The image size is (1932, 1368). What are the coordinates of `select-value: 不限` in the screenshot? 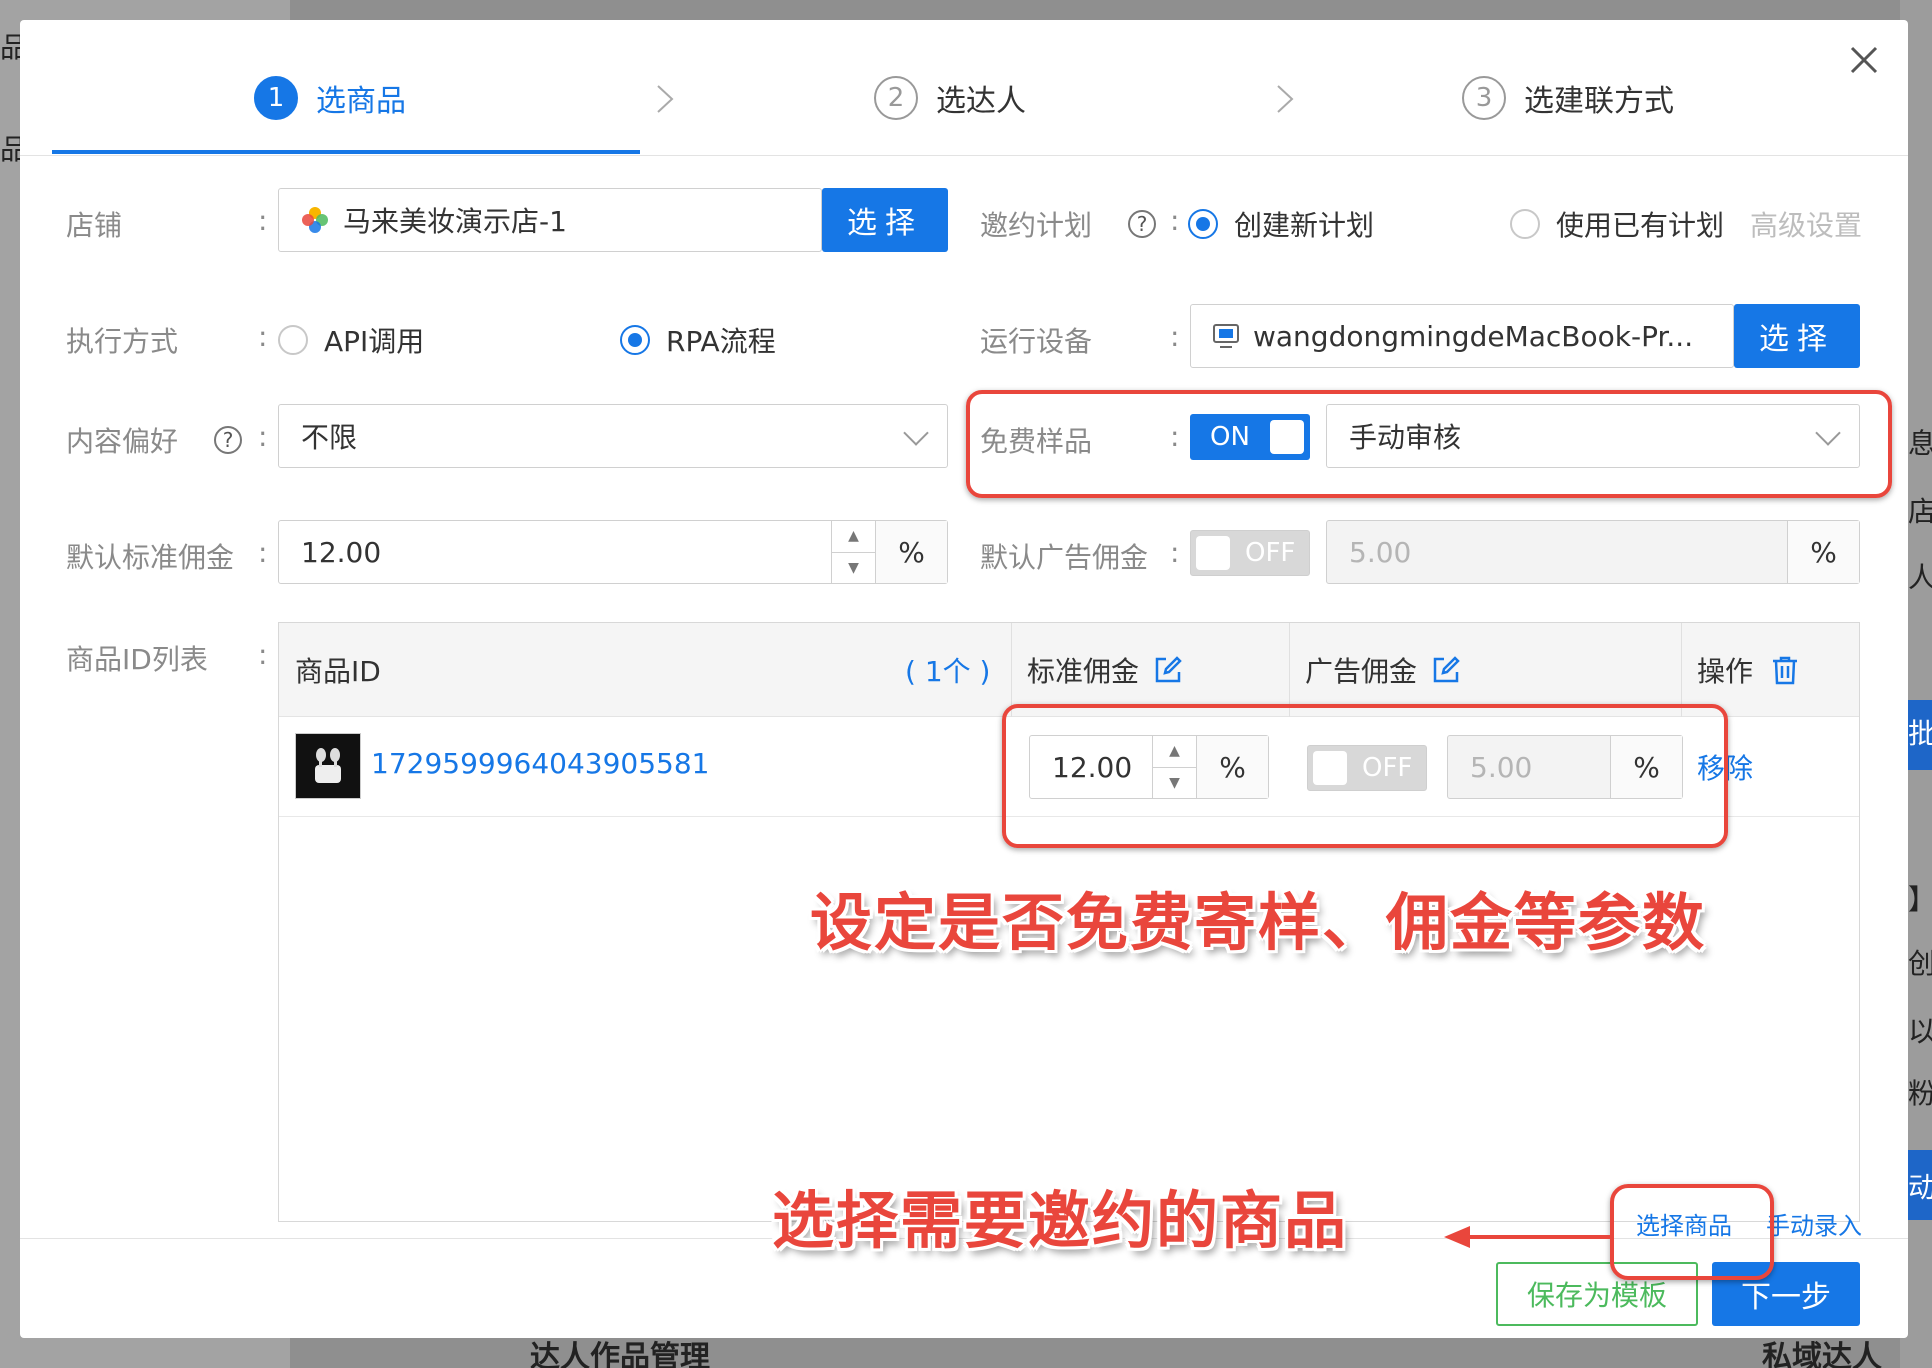 It's located at (329, 437).